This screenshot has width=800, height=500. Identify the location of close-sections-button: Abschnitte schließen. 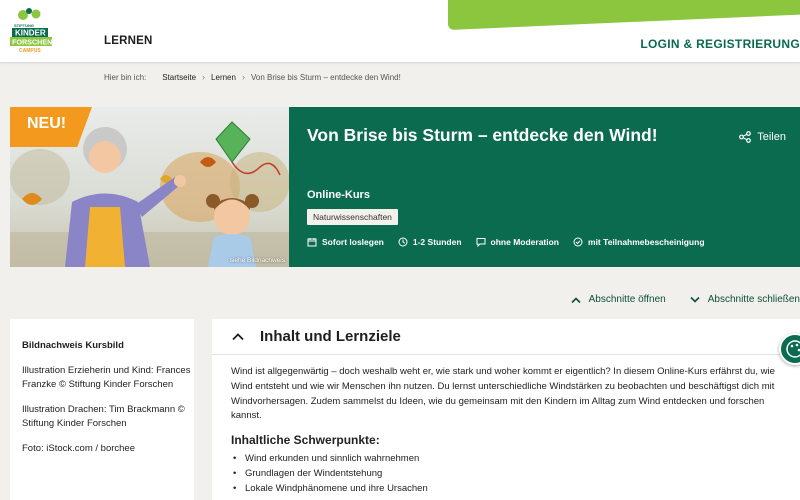
(745, 299).